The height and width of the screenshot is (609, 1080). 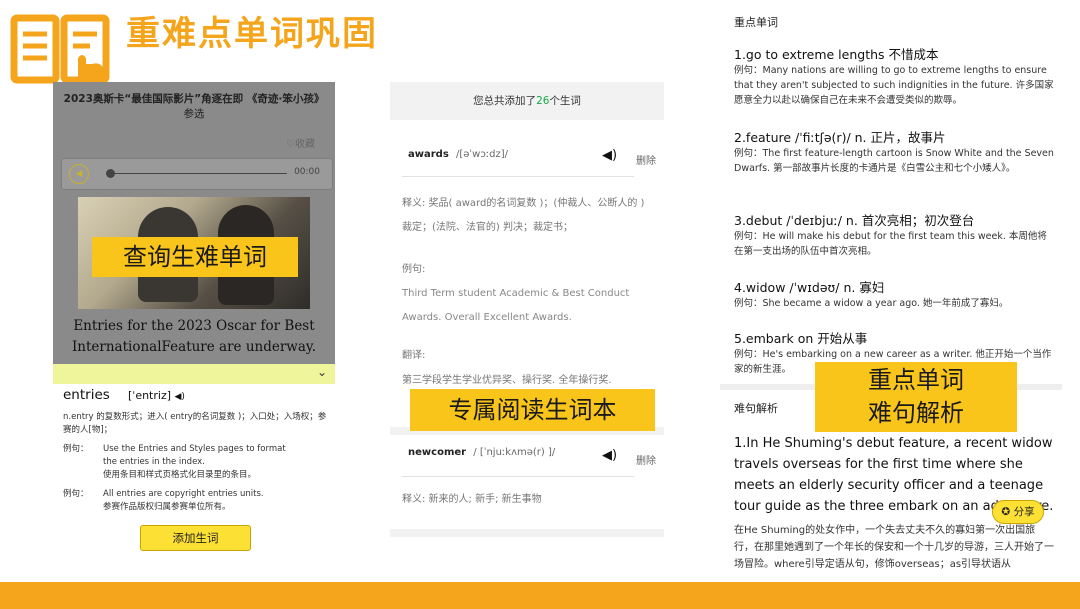 What do you see at coordinates (756, 408) in the screenshot?
I see `hard-sentence-title: 难句解析` at bounding box center [756, 408].